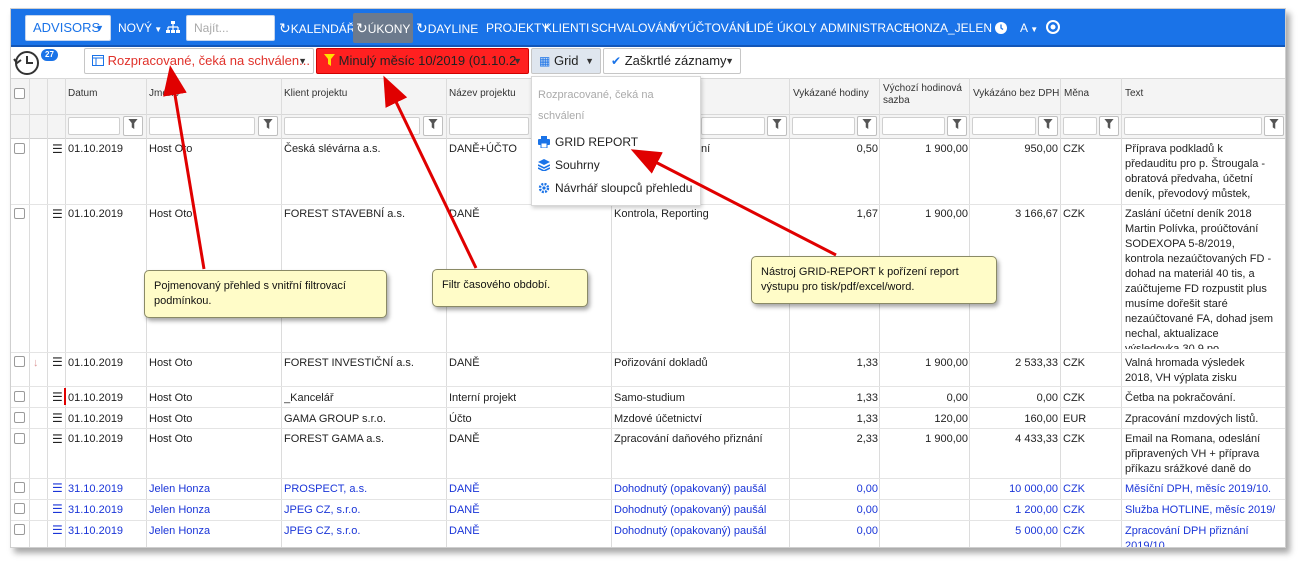 This screenshot has width=1300, height=561. What do you see at coordinates (352, 126) in the screenshot?
I see `client-filter-input` at bounding box center [352, 126].